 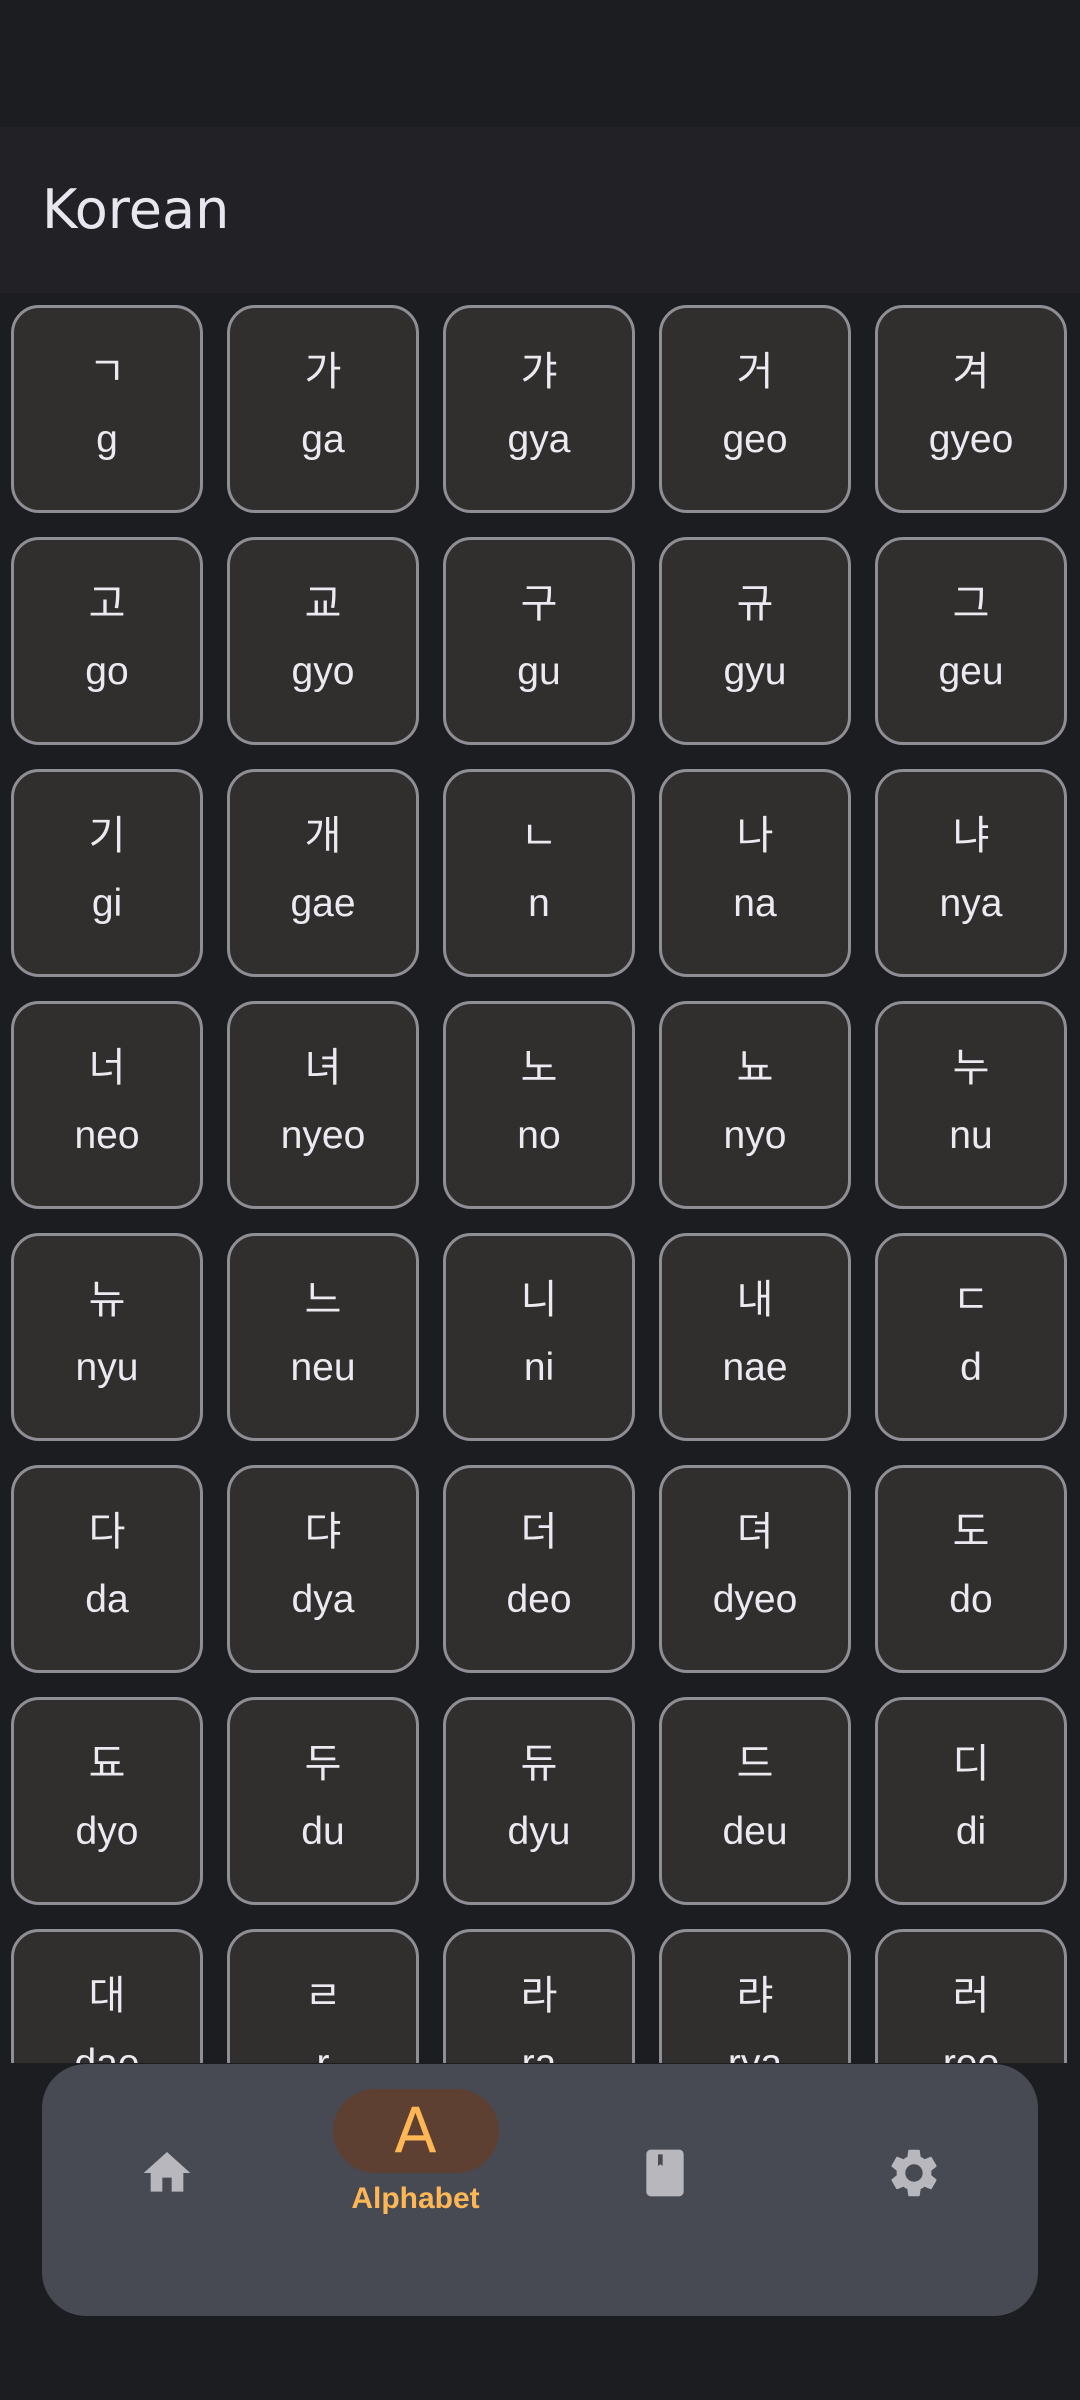 I want to click on letter-card: 너 neo, so click(x=107, y=1105).